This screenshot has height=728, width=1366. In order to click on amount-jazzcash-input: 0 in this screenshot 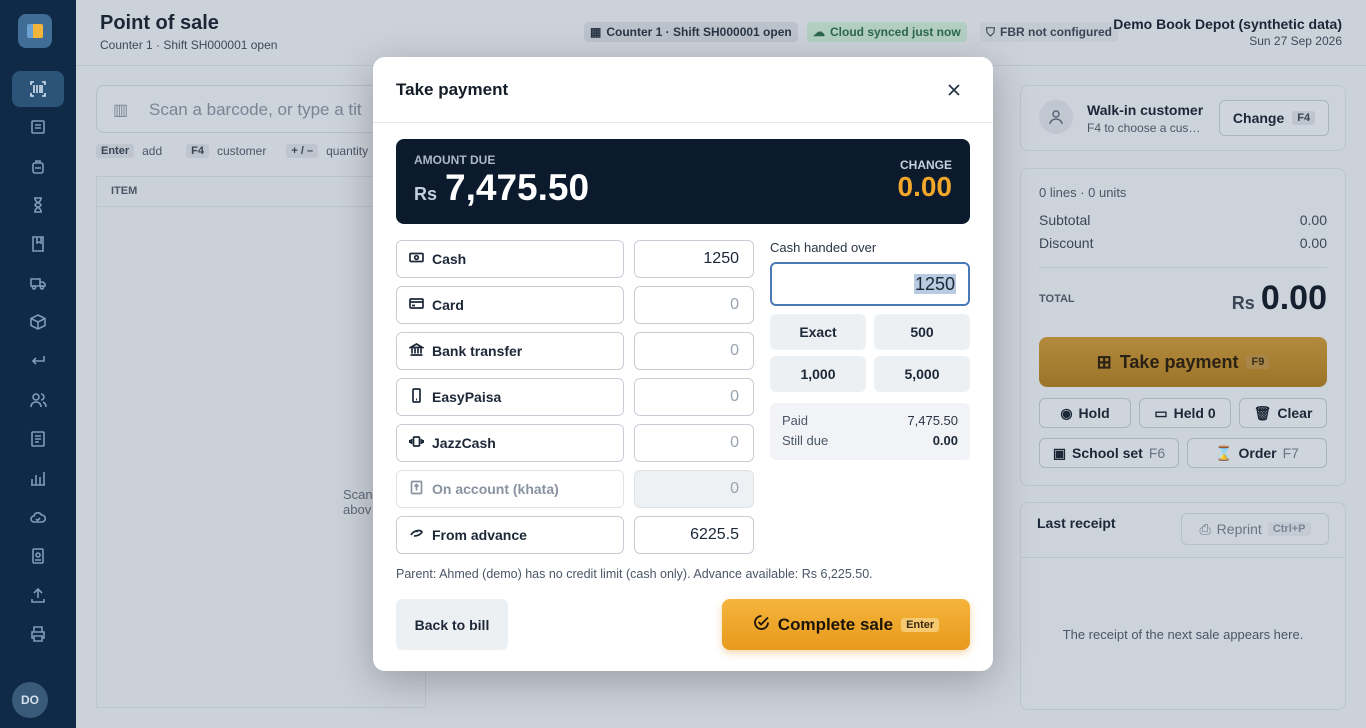, I will do `click(694, 443)`.